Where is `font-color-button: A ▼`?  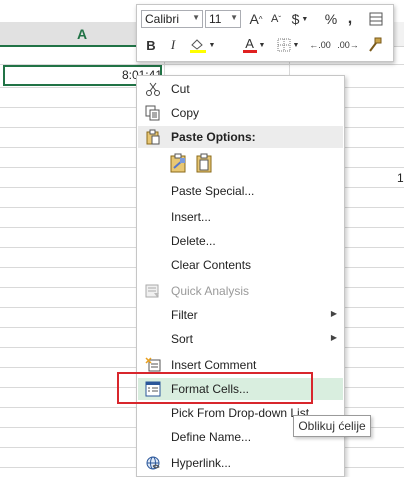
font-color-button: A ▼ is located at coordinates (254, 45).